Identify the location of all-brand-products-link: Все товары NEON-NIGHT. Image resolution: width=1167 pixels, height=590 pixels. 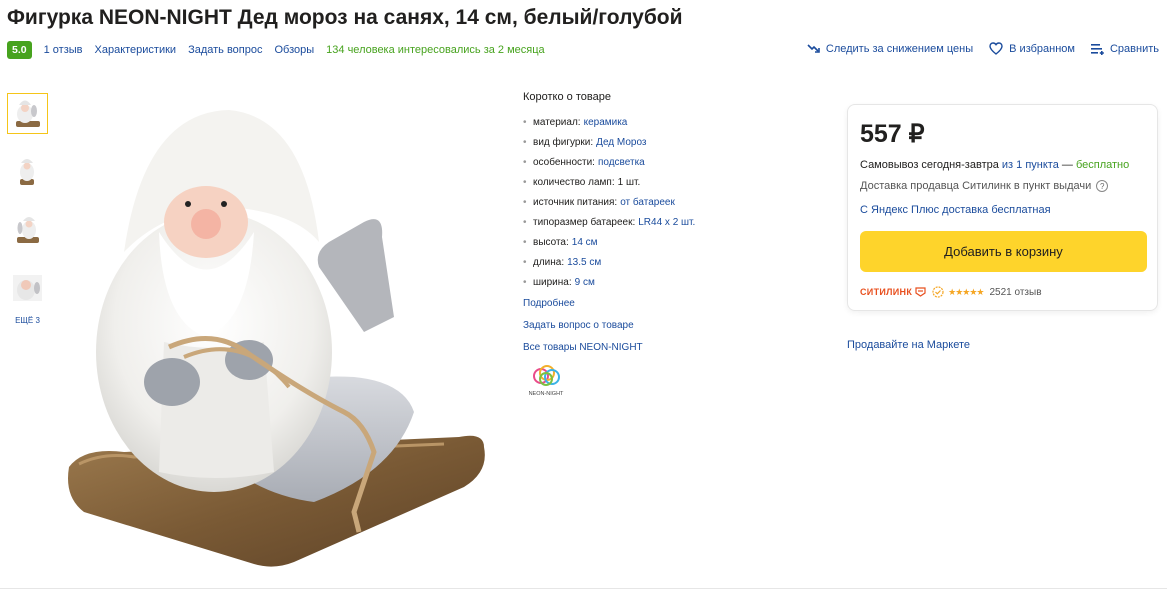
(673, 347).